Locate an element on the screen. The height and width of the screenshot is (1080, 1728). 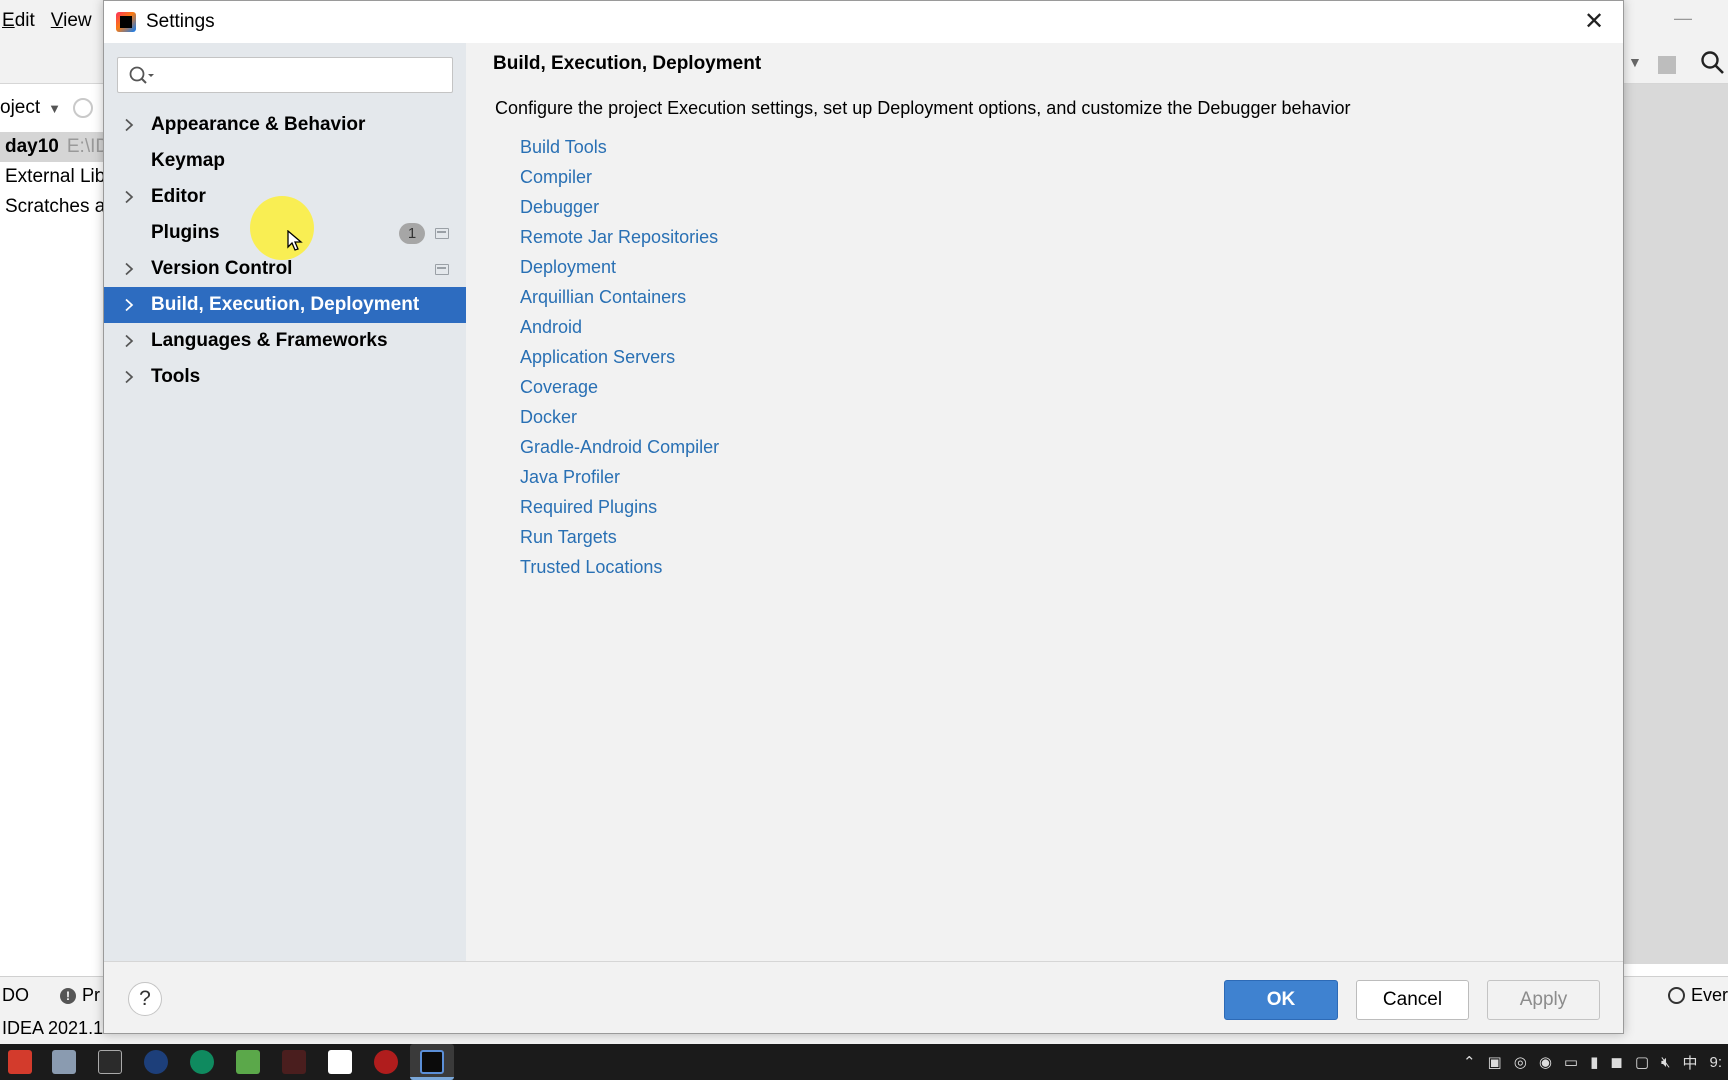
todo-tab: DO is located at coordinates (15, 995).